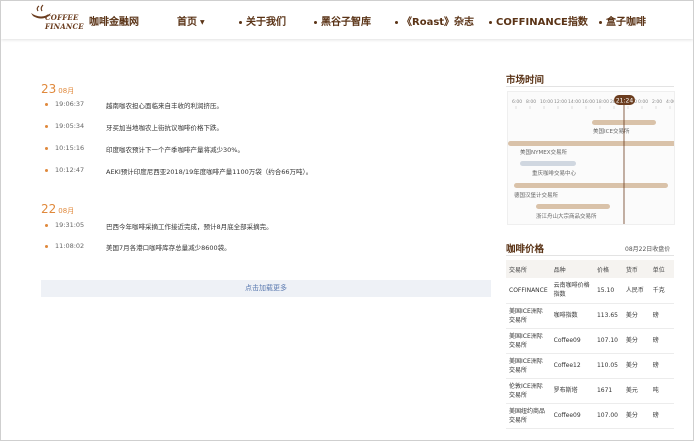 The height and width of the screenshot is (441, 694). Describe the element at coordinates (572, 391) in the screenshot. I see `variety-cell: 罗布斯塔` at that location.